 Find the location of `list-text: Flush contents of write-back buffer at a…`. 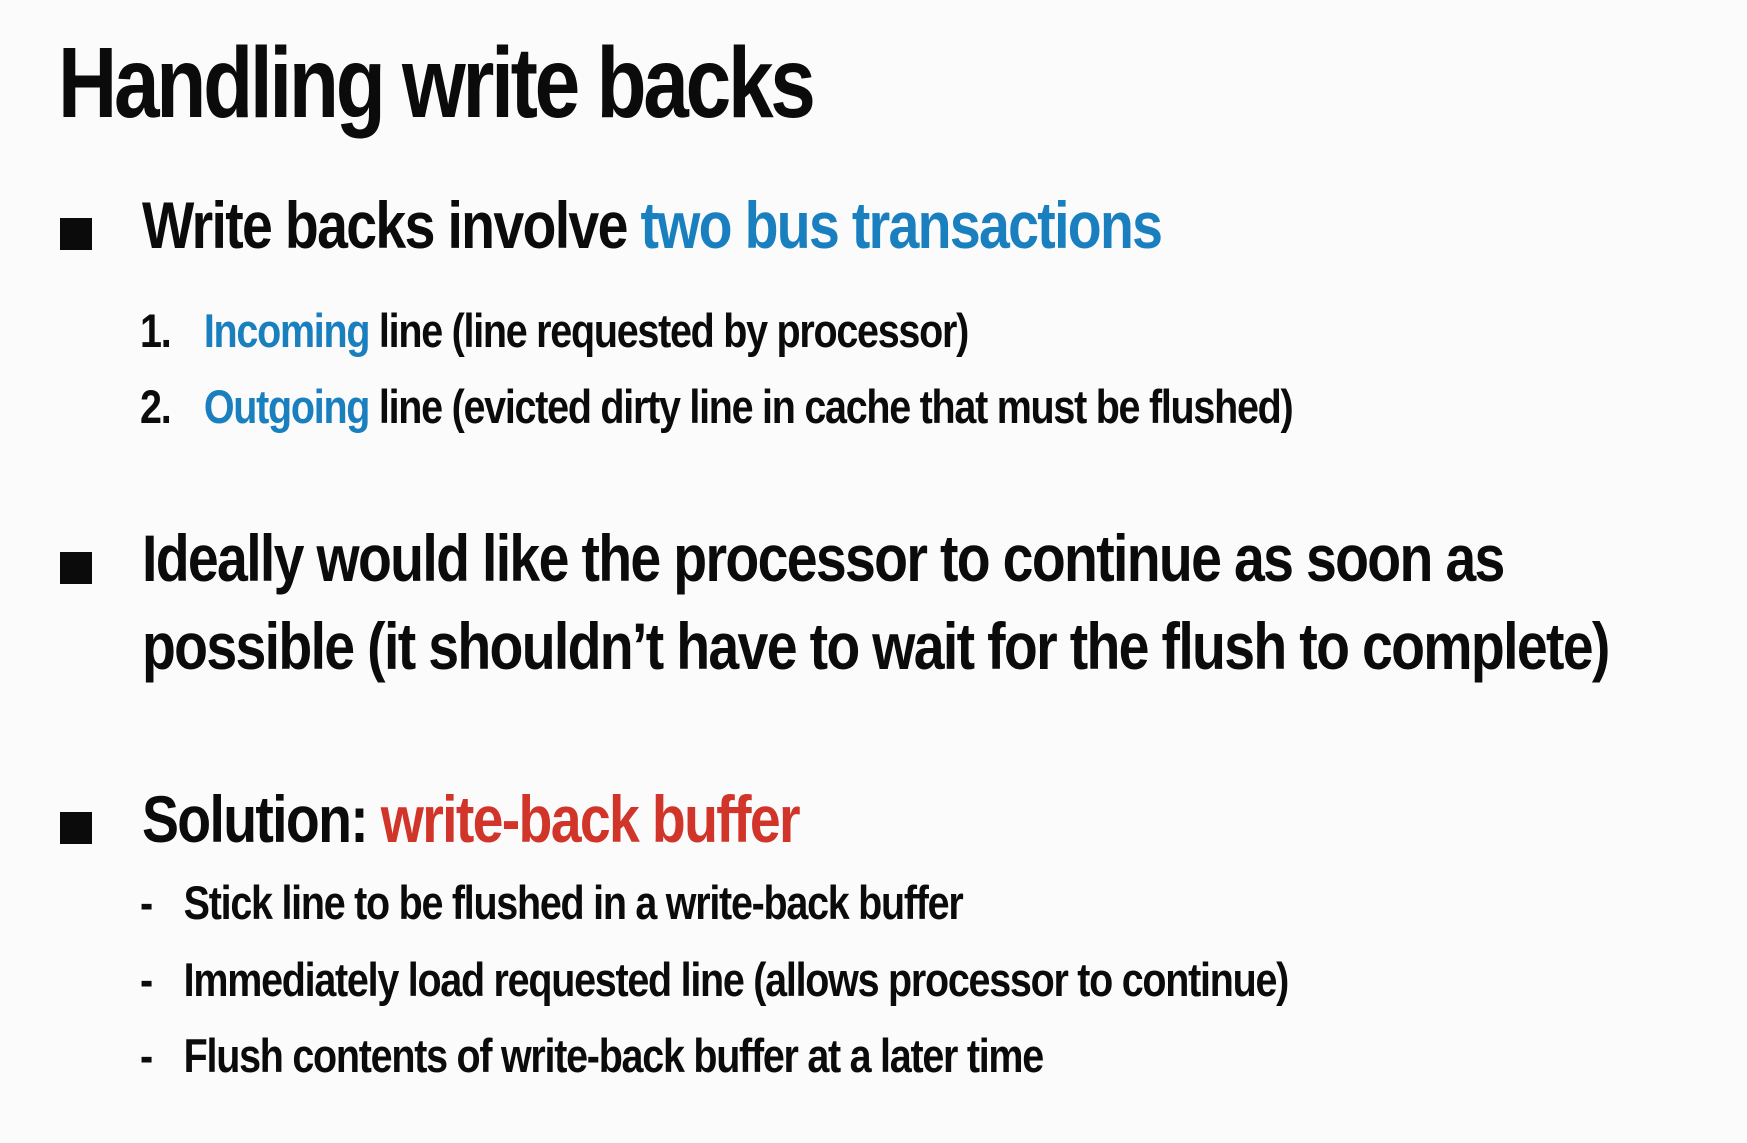

list-text: Flush contents of write-back buffer at a… is located at coordinates (614, 1055).